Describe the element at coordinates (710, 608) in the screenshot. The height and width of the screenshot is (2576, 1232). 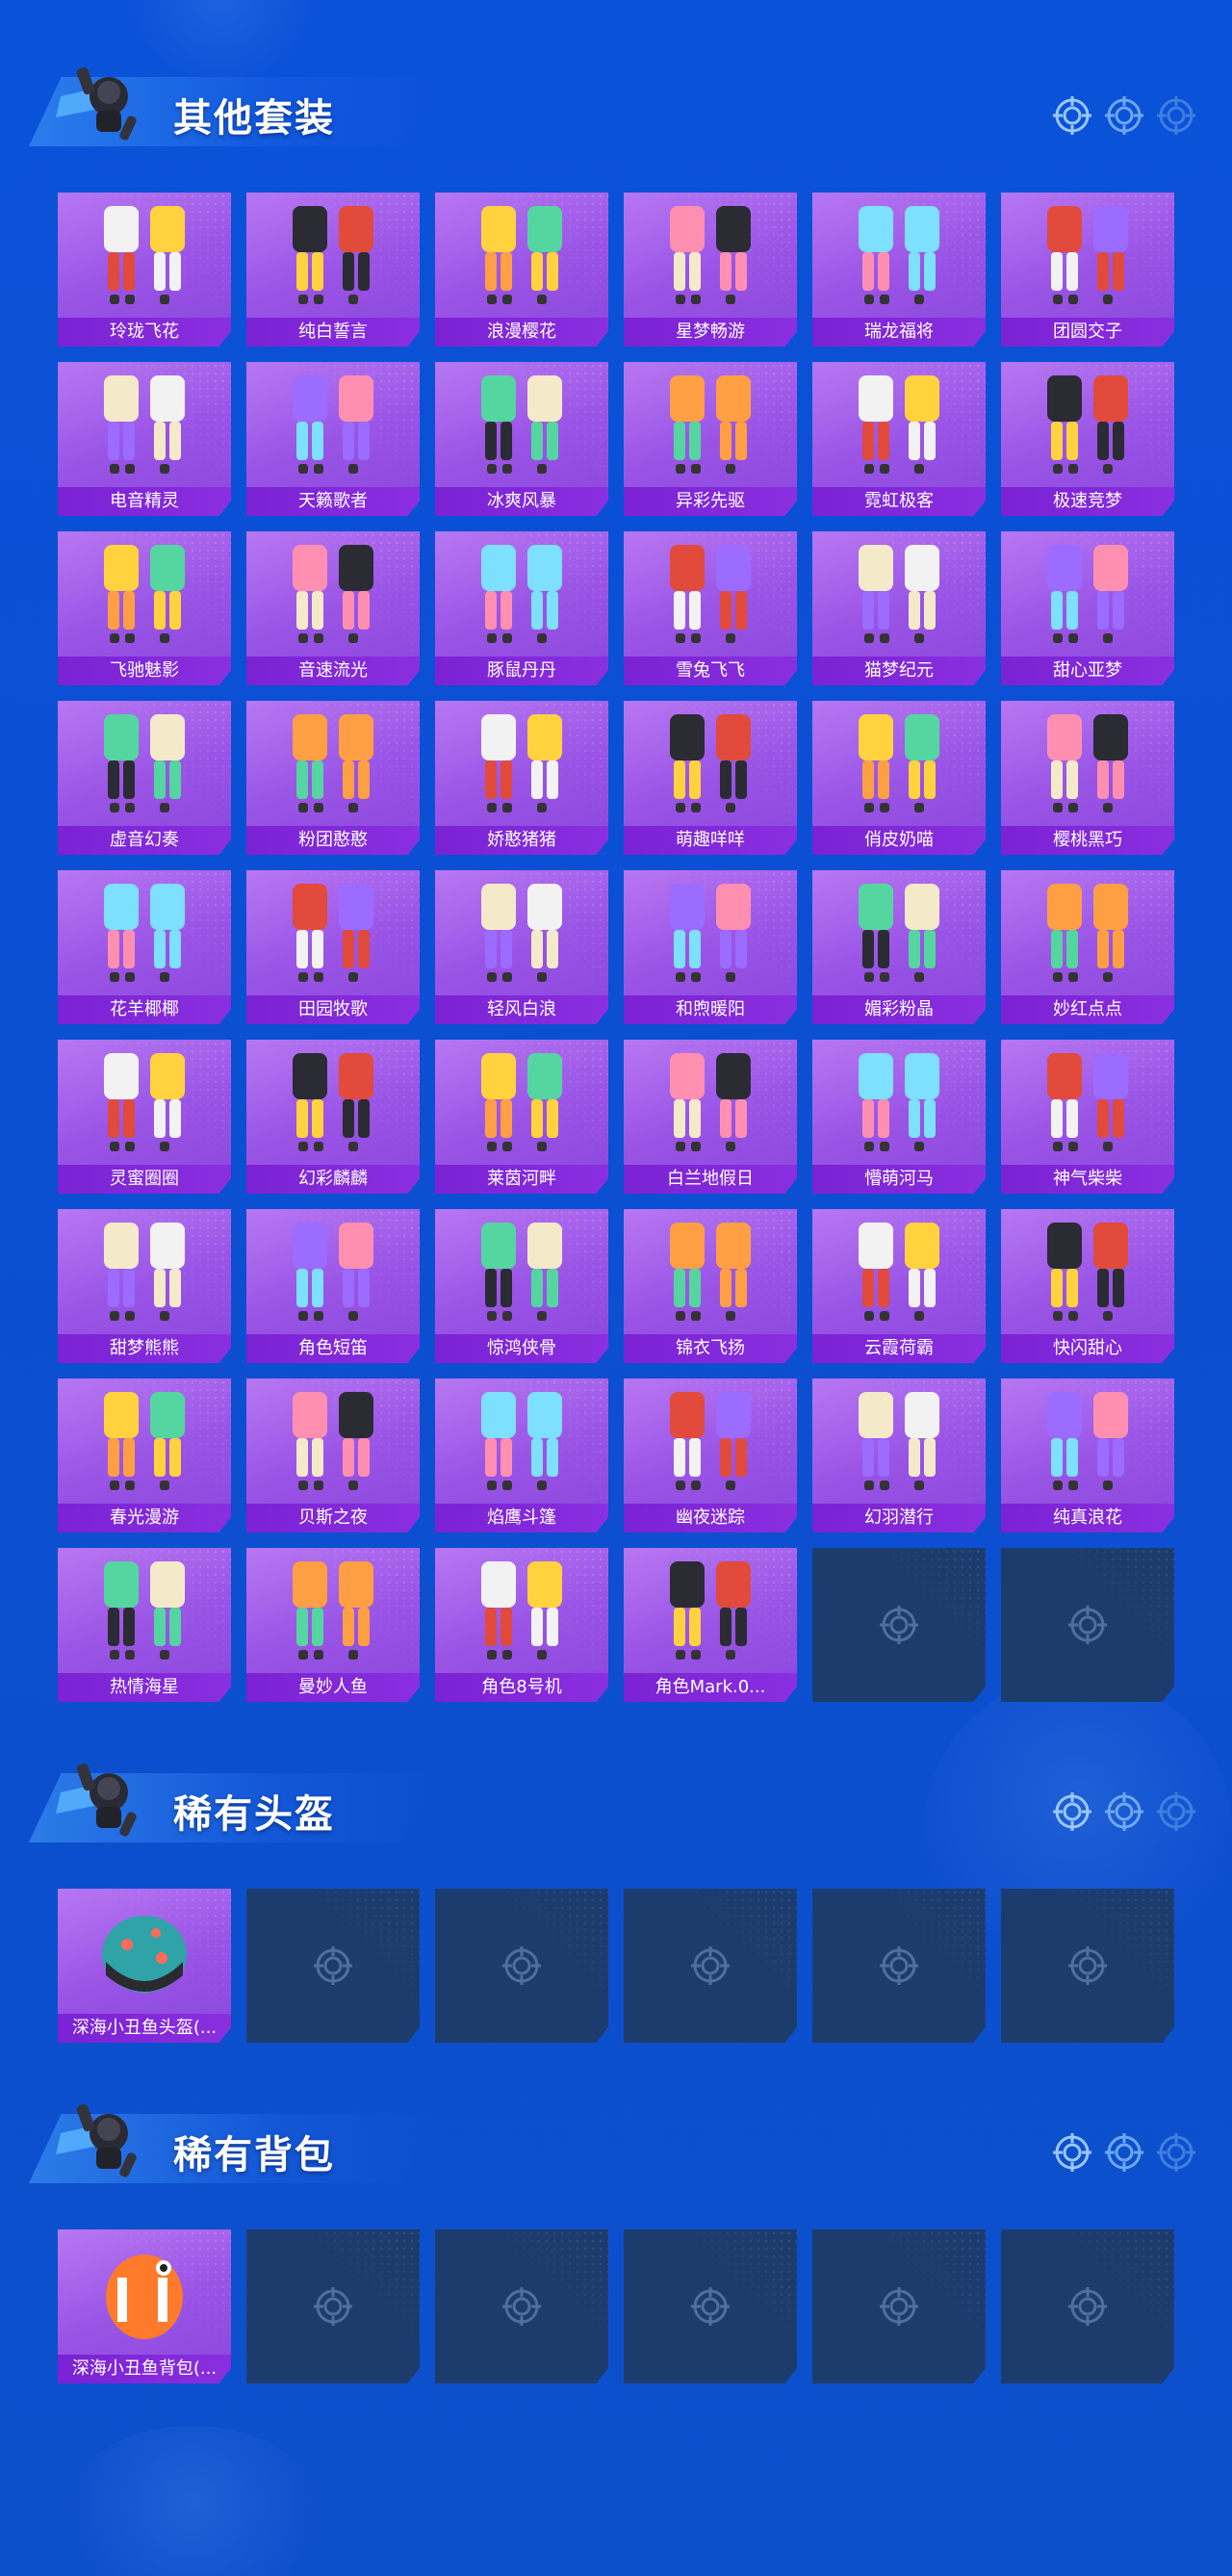
I see `item-card: 雪兔飞飞` at that location.